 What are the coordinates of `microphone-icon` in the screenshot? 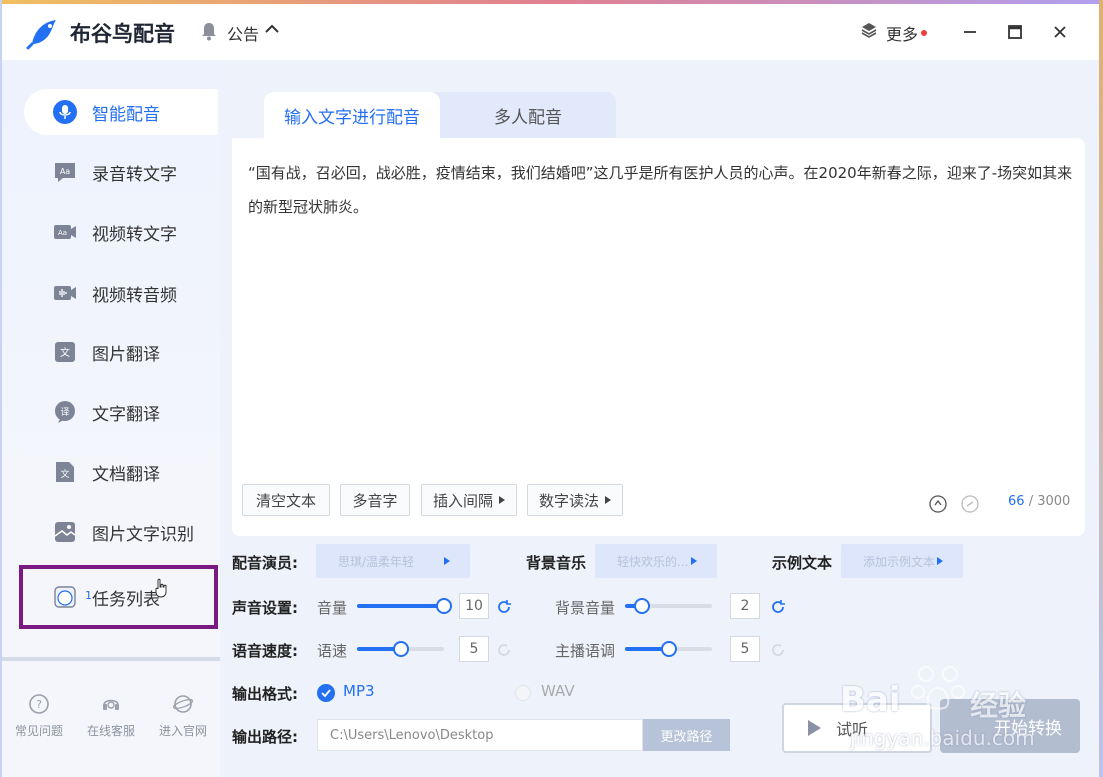 It's located at (65, 112).